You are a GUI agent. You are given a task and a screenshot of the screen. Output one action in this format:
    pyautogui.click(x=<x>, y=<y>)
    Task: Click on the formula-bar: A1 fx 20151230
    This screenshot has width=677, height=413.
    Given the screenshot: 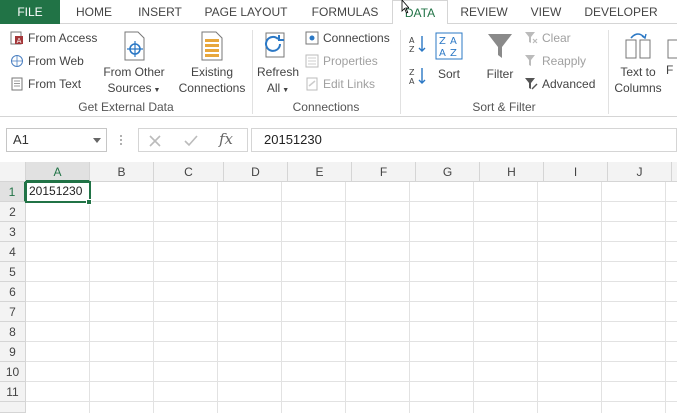 What is the action you would take?
    pyautogui.click(x=338, y=140)
    